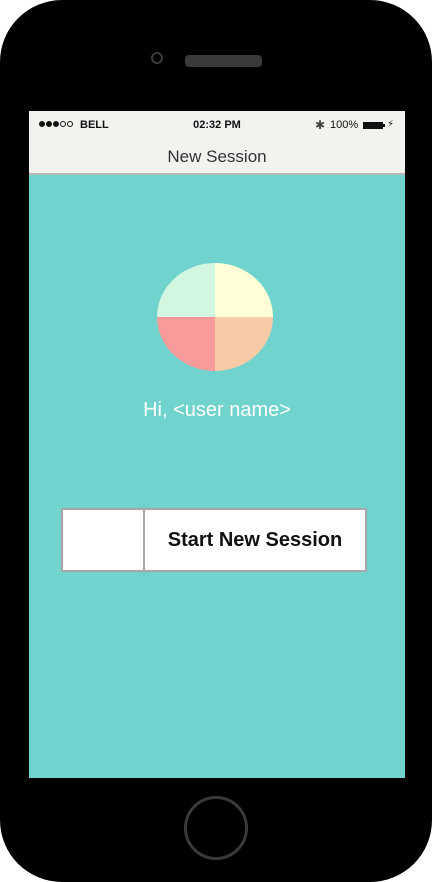 This screenshot has width=432, height=882. I want to click on status-bar: BELL 02:32 PM ✱ 100% ⚡, so click(217, 126).